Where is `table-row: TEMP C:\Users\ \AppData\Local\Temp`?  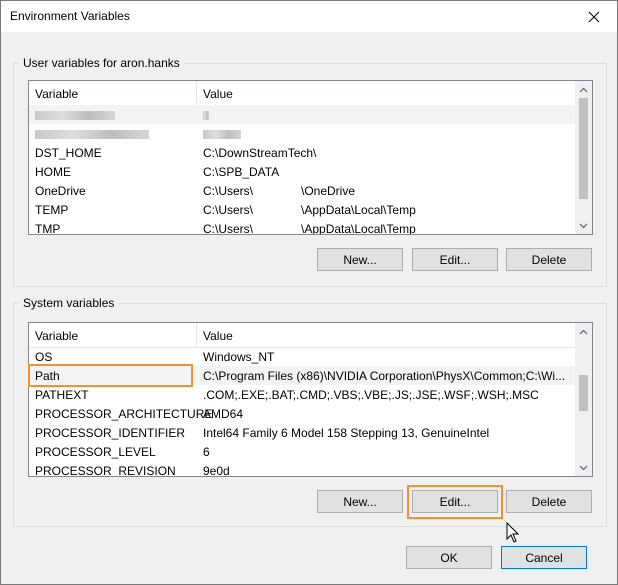
table-row: TEMP C:\Users\ \AppData\Local\Temp is located at coordinates (302, 209).